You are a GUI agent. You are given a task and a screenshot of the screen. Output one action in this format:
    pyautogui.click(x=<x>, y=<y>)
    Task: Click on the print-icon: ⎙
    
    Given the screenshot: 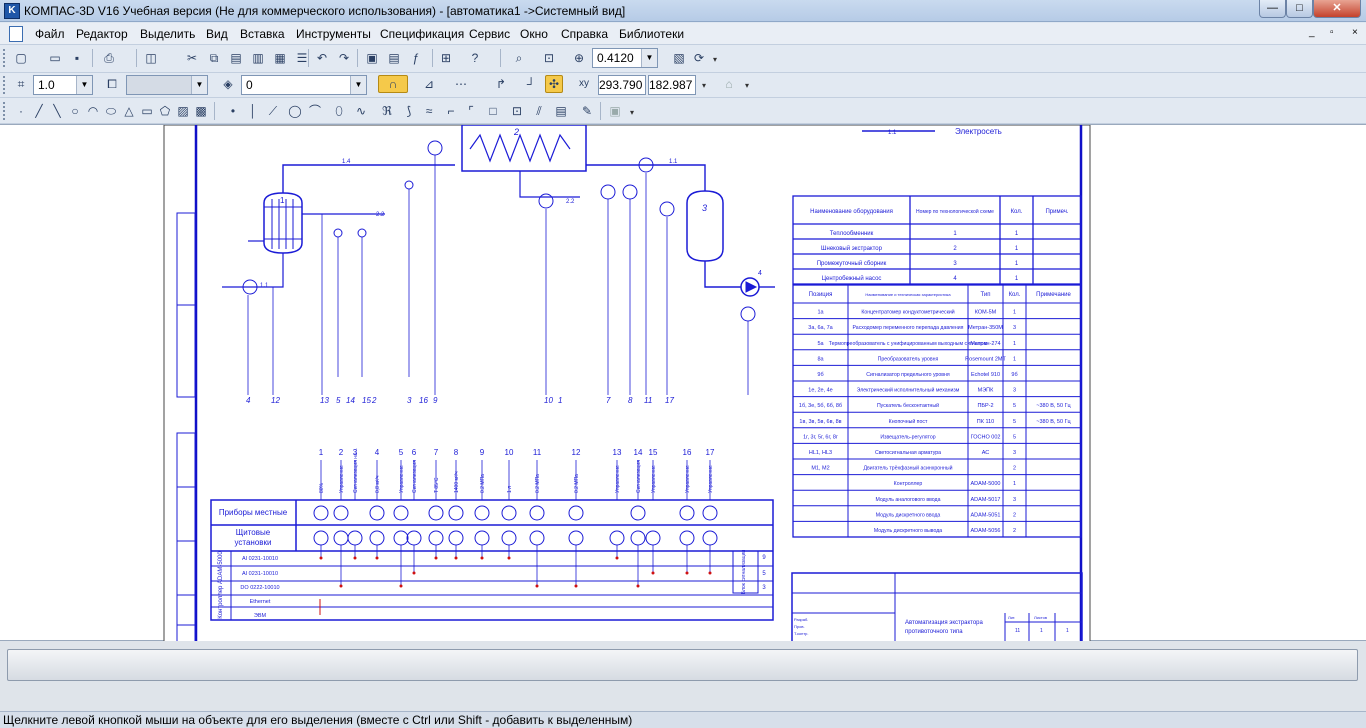 What is the action you would take?
    pyautogui.click(x=109, y=58)
    